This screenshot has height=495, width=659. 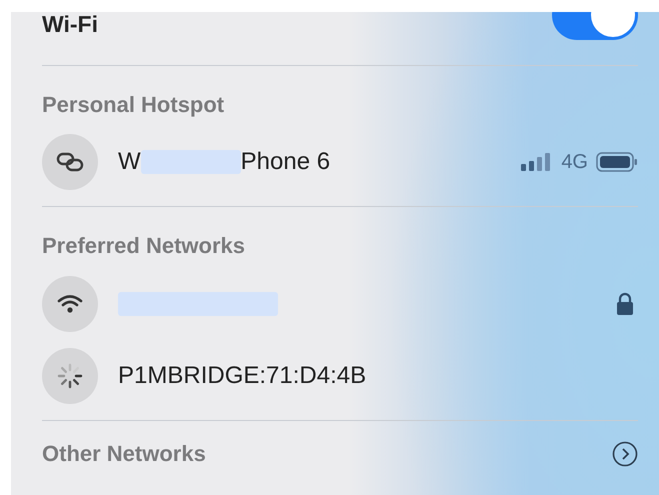 I want to click on section-heading: Preferred Networks, so click(x=144, y=246).